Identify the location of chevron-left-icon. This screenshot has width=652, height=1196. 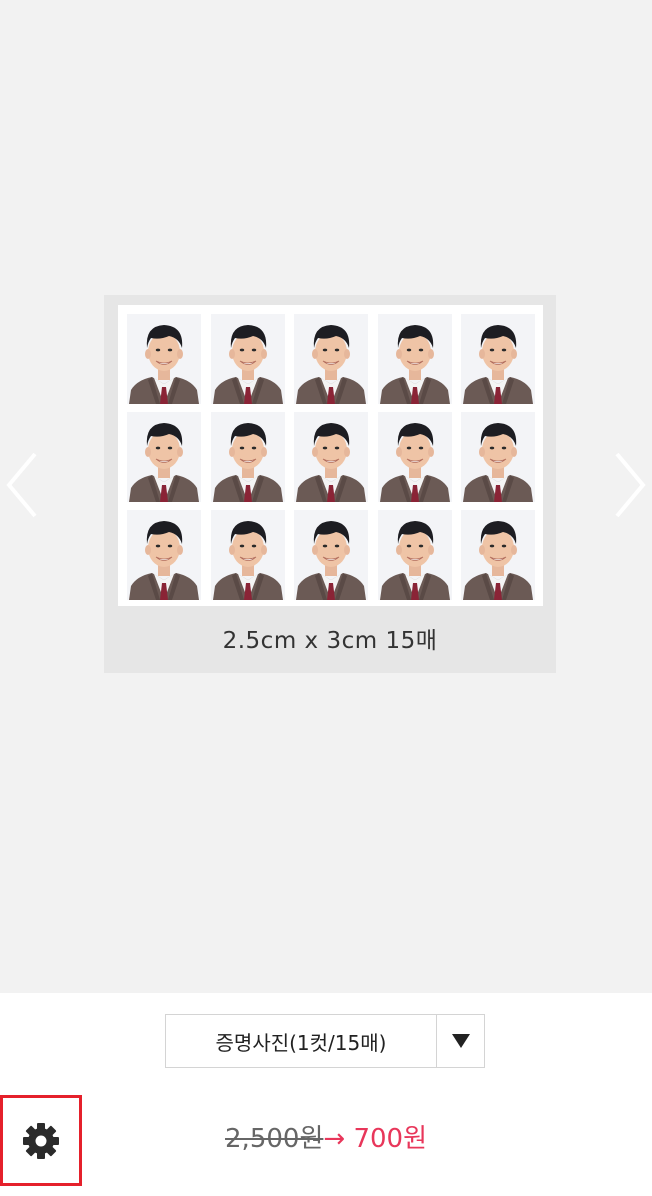
(21, 485).